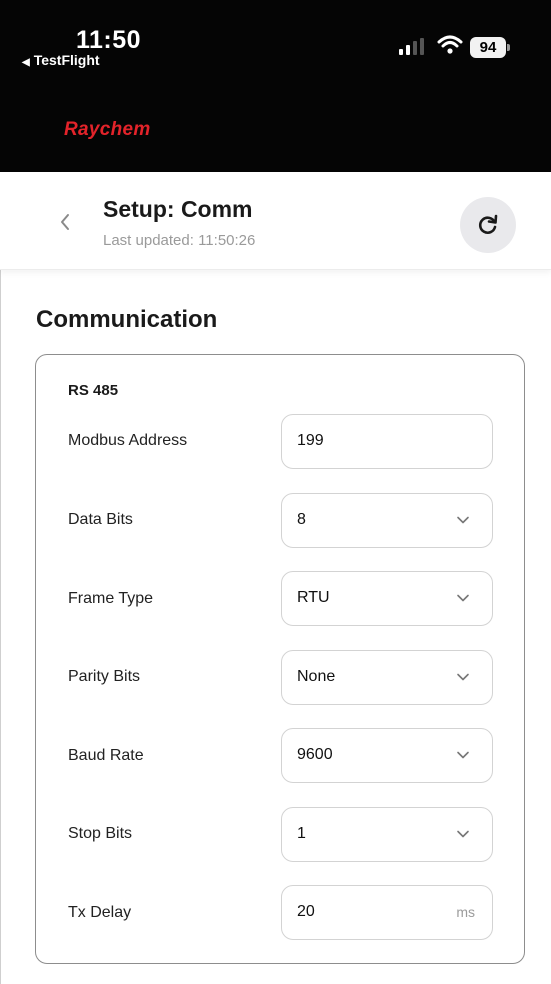  Describe the element at coordinates (93, 390) in the screenshot. I see `card-title: RS 485` at that location.